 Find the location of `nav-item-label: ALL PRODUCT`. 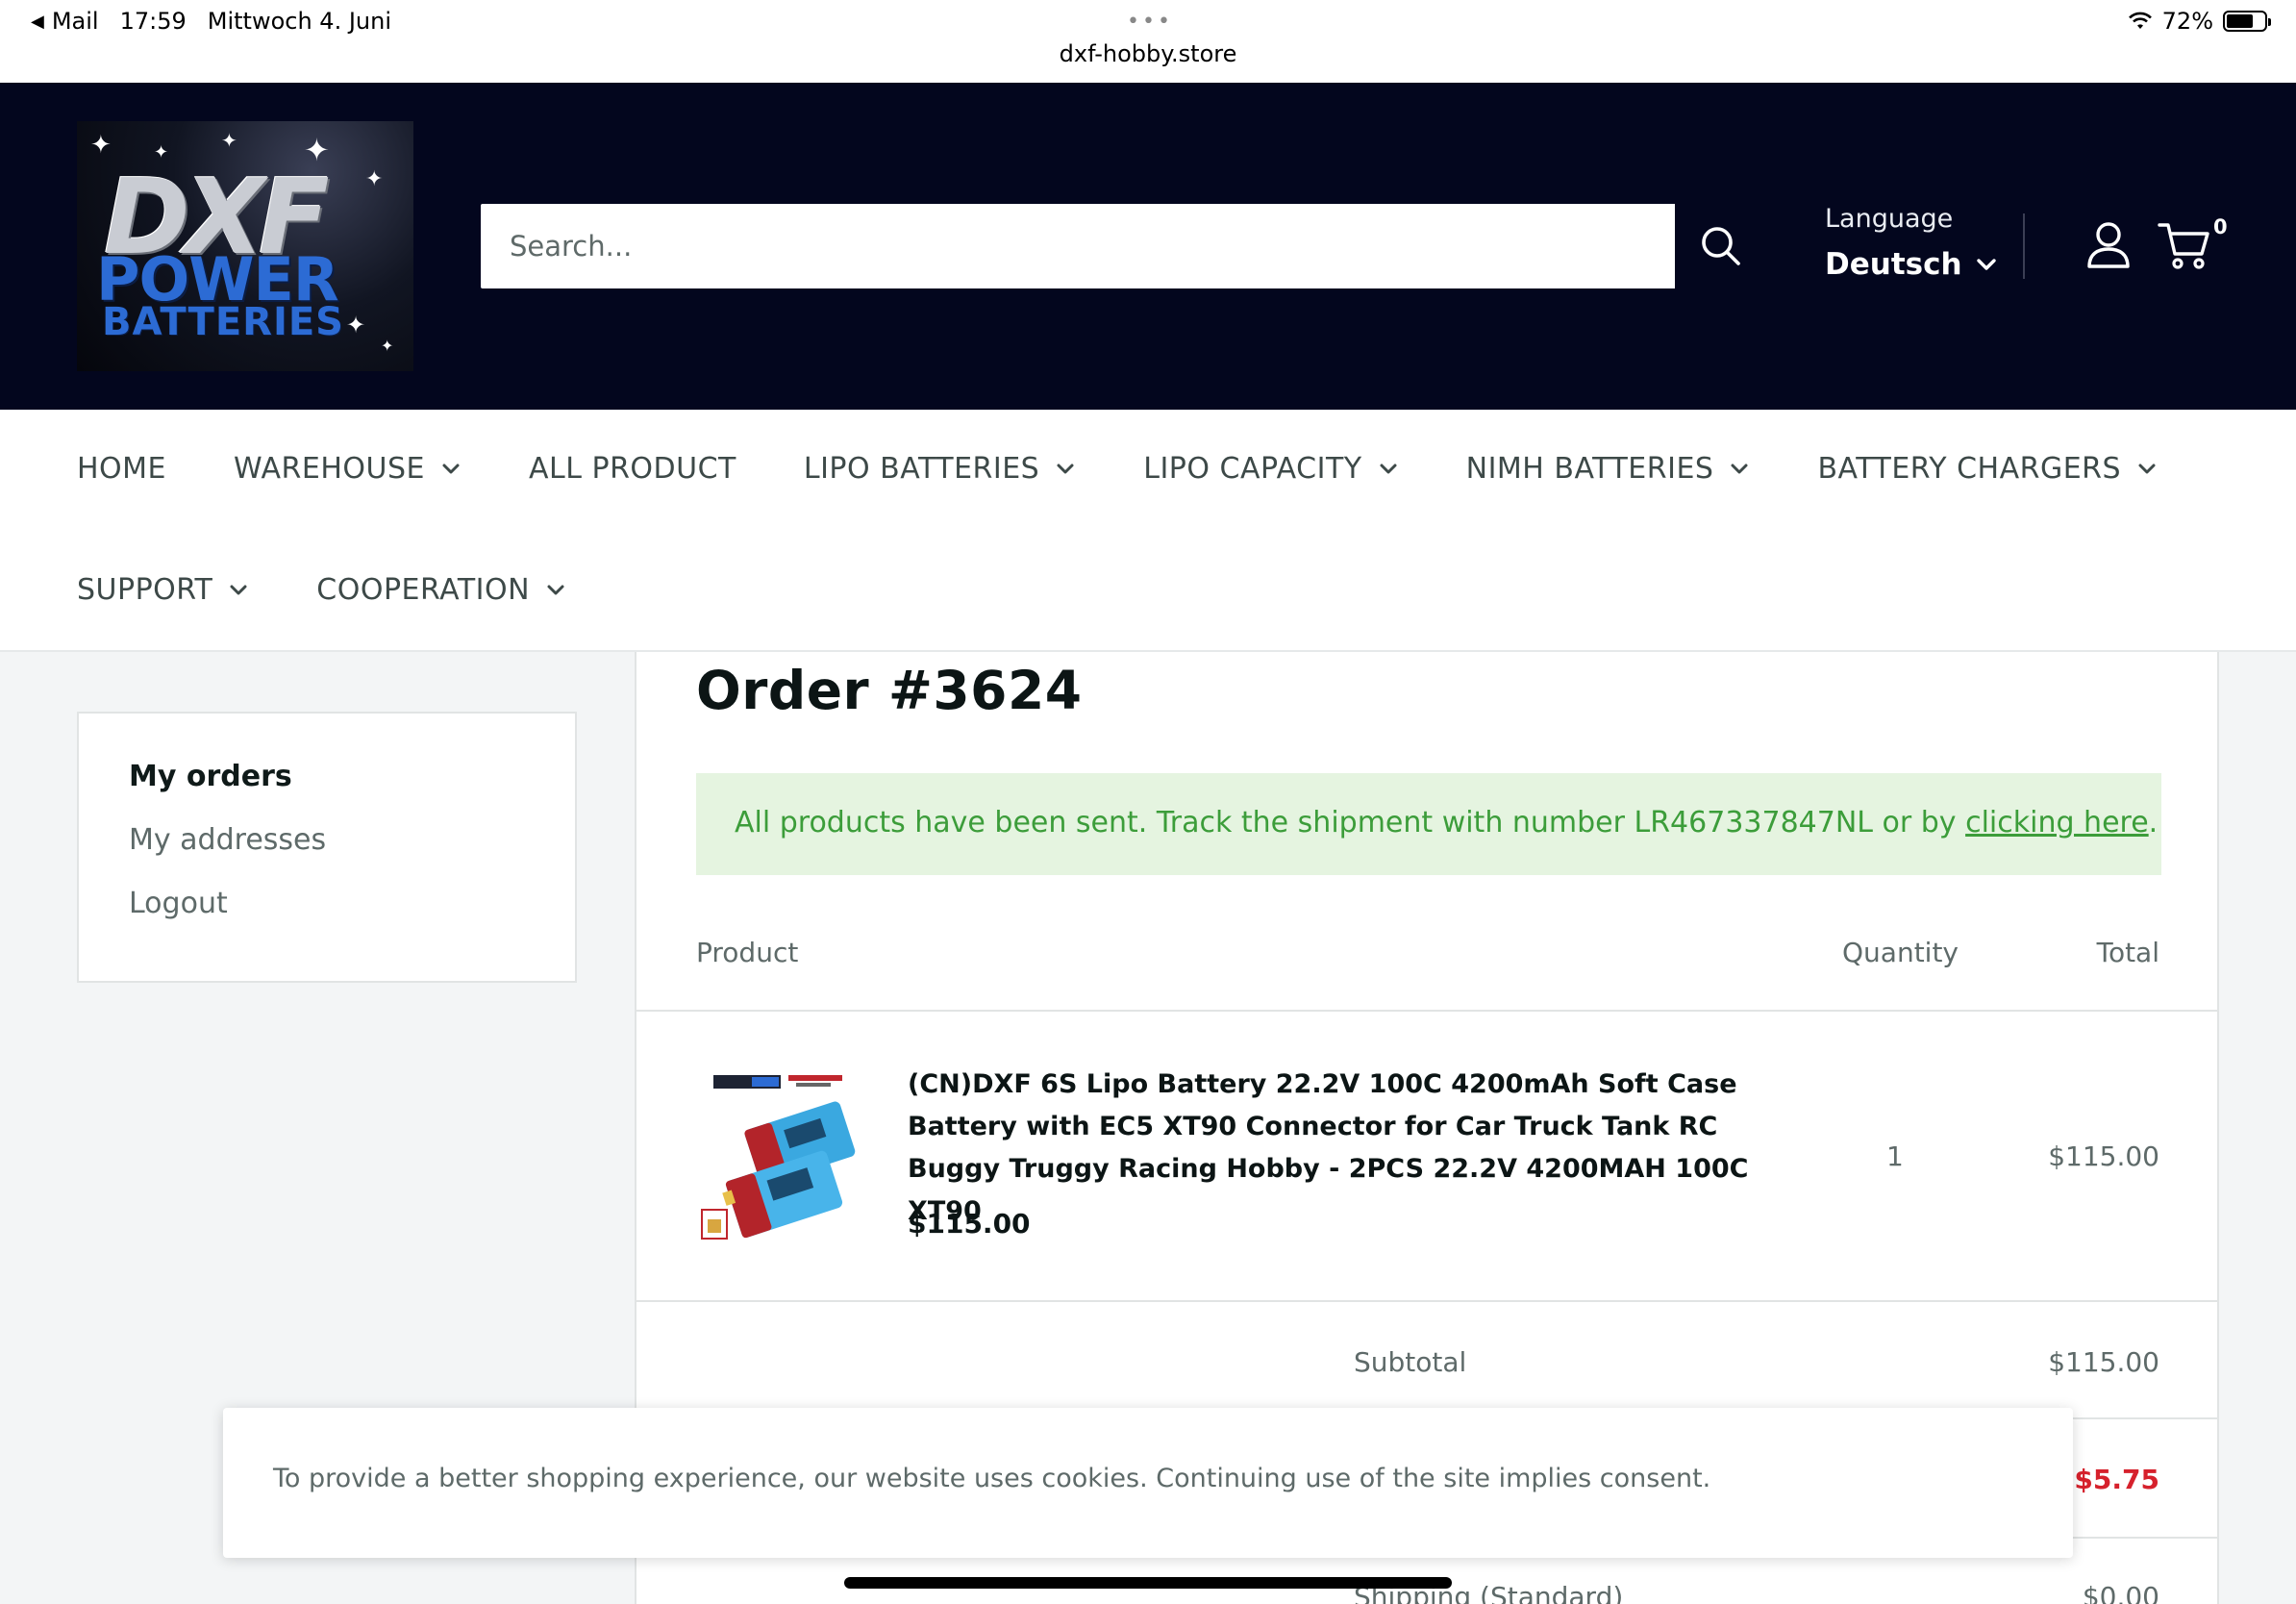

nav-item-label: ALL PRODUCT is located at coordinates (632, 469).